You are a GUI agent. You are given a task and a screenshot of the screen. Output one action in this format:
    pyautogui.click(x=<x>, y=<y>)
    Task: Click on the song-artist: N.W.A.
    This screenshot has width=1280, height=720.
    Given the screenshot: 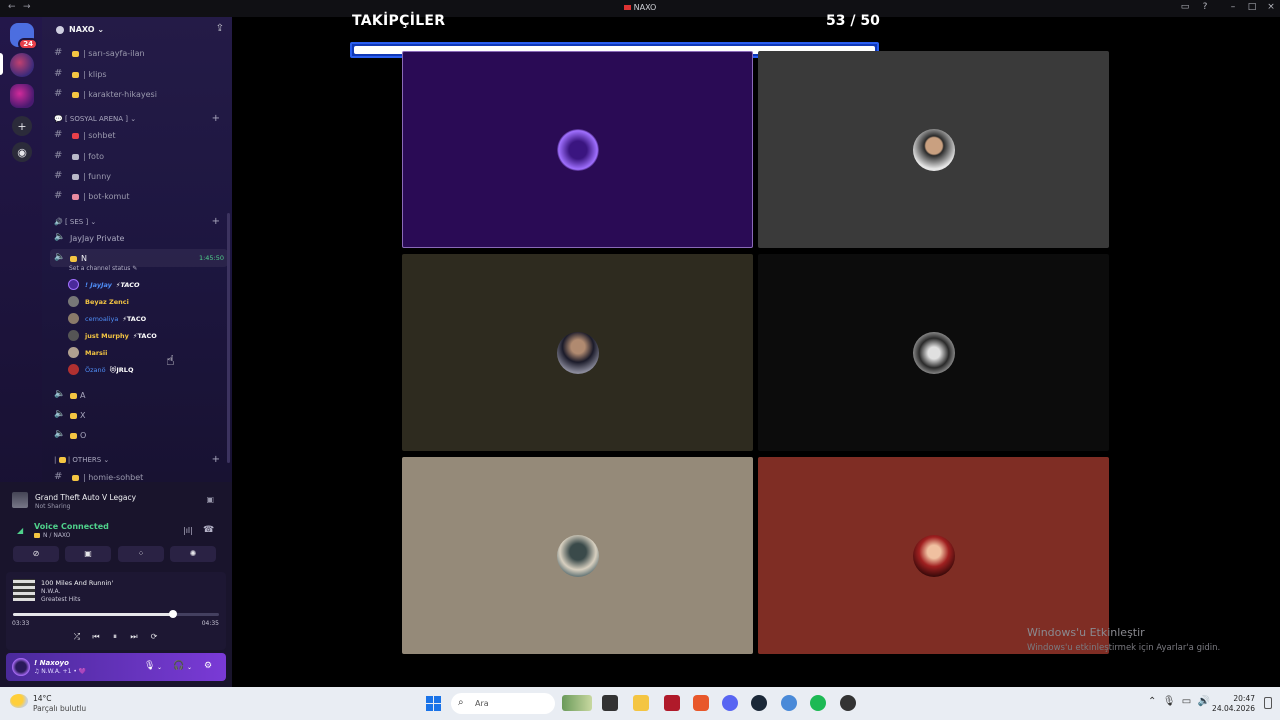 What is the action you would take?
    pyautogui.click(x=50, y=591)
    